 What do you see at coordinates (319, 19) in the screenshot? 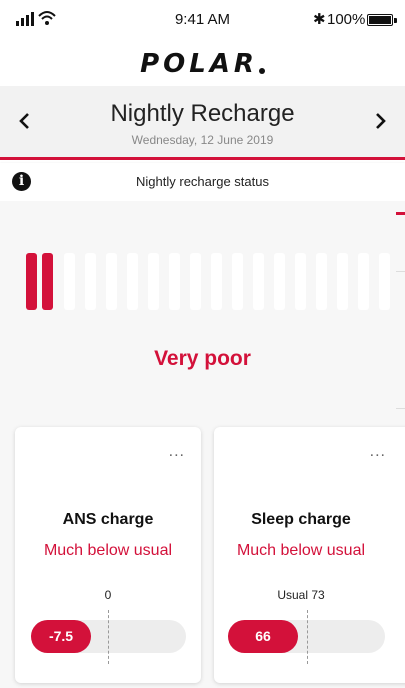
I see `bluetooth-icon: ✱` at bounding box center [319, 19].